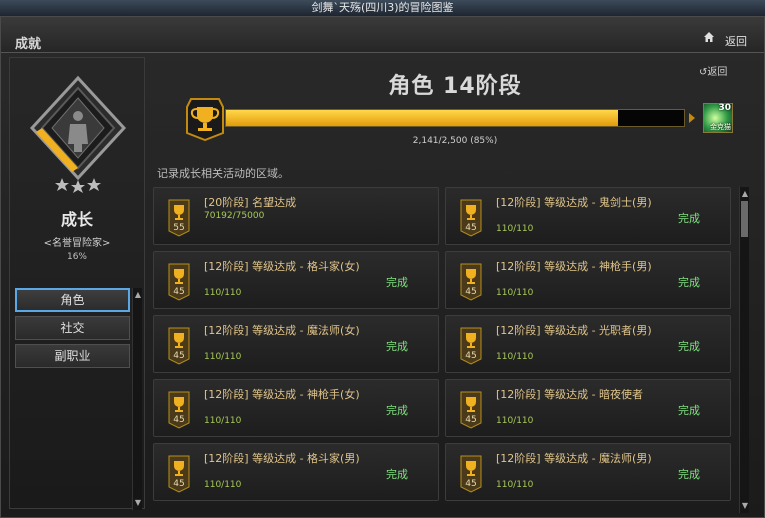 This screenshot has width=765, height=518. Describe the element at coordinates (282, 458) in the screenshot. I see `achievement-title: [12阶段] 等级达成 - 格斗家(男)` at that location.